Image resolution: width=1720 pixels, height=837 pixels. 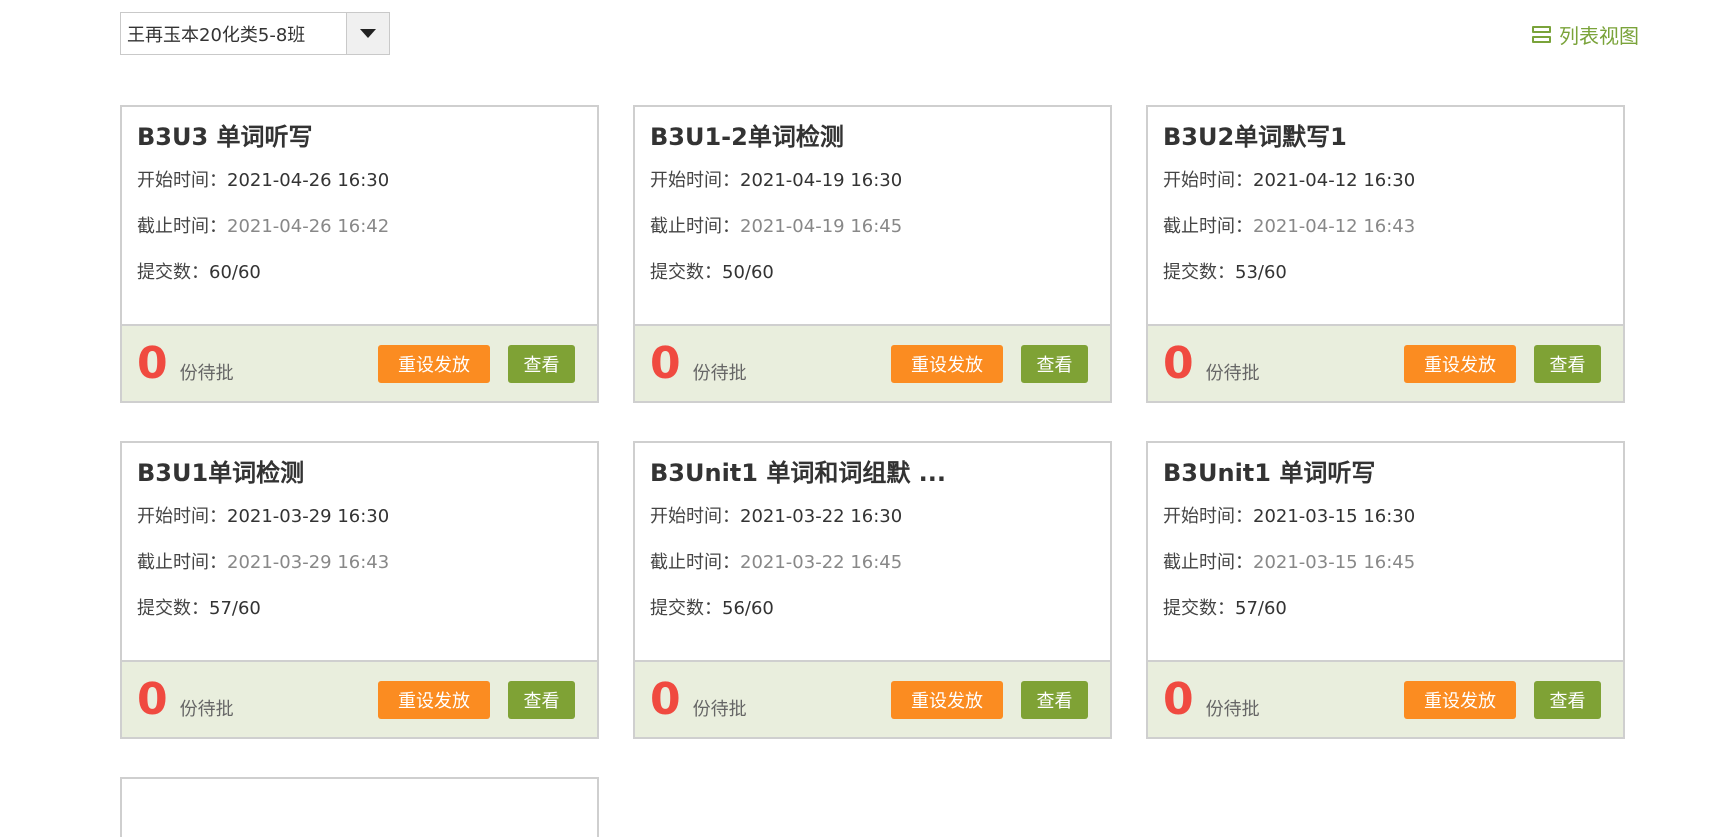 What do you see at coordinates (747, 137) in the screenshot?
I see `assignment-title: B3U1-2单词检测` at bounding box center [747, 137].